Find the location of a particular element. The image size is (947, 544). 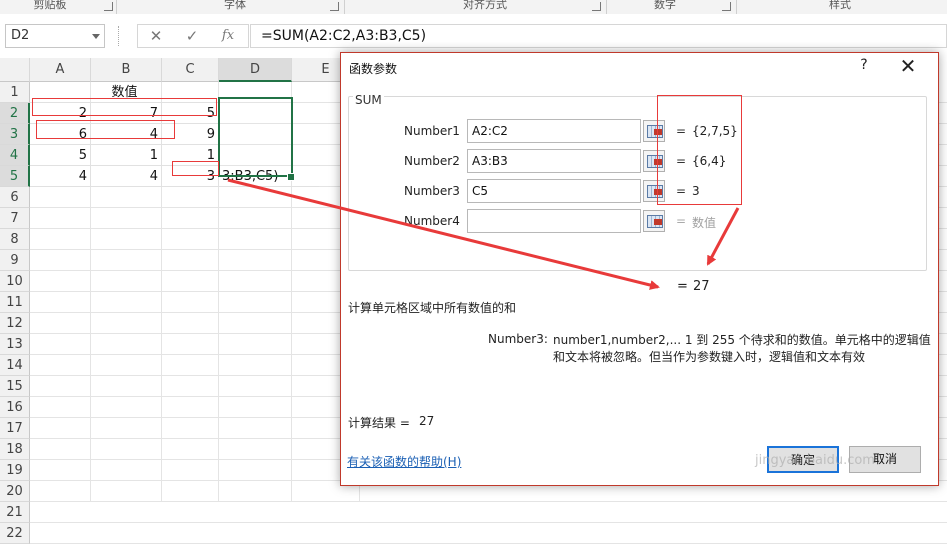

fill-handle is located at coordinates (291, 177).